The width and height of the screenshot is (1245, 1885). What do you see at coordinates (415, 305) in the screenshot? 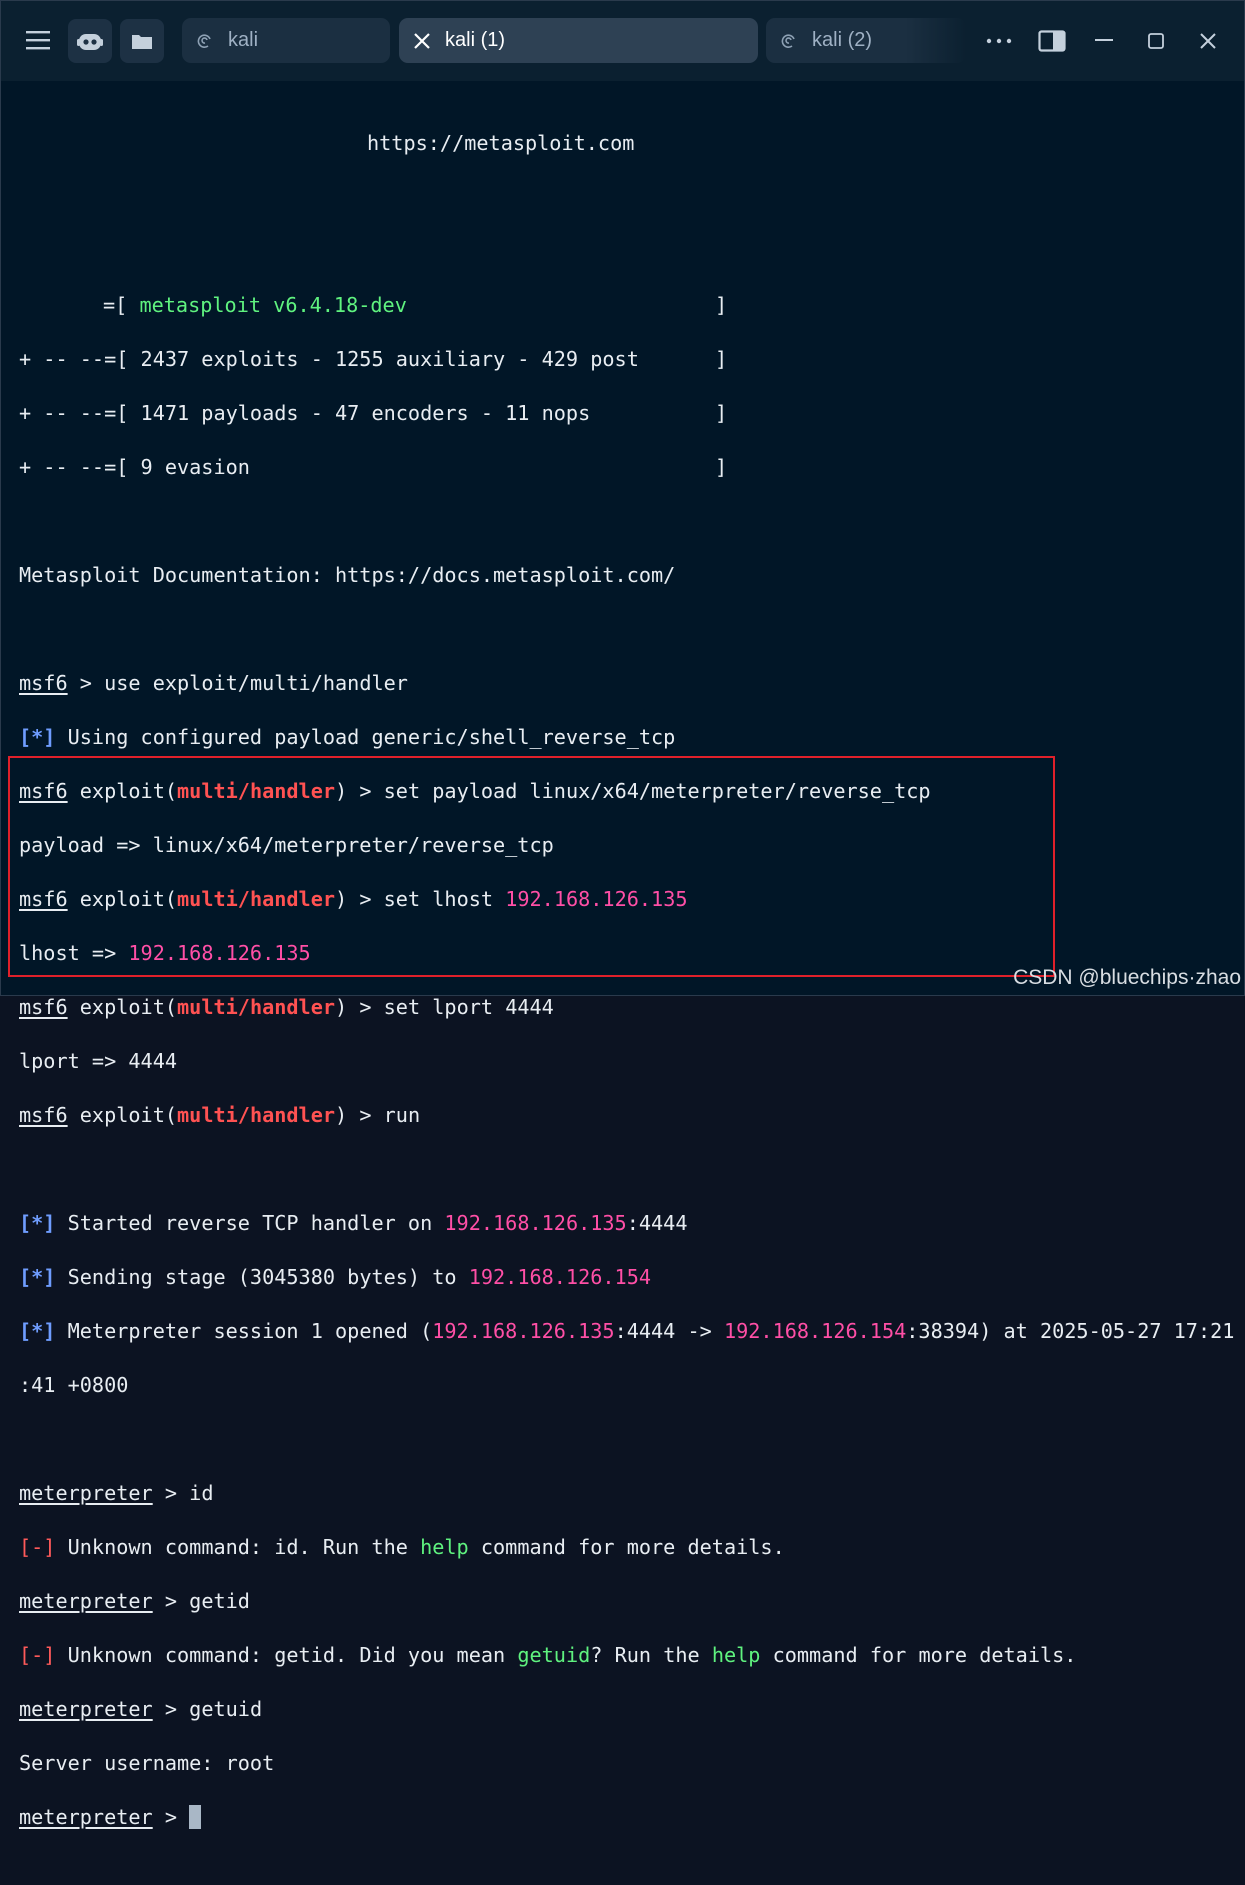
I see `banner-version-line: =[ metasploit v6.4.18-dev]` at bounding box center [415, 305].